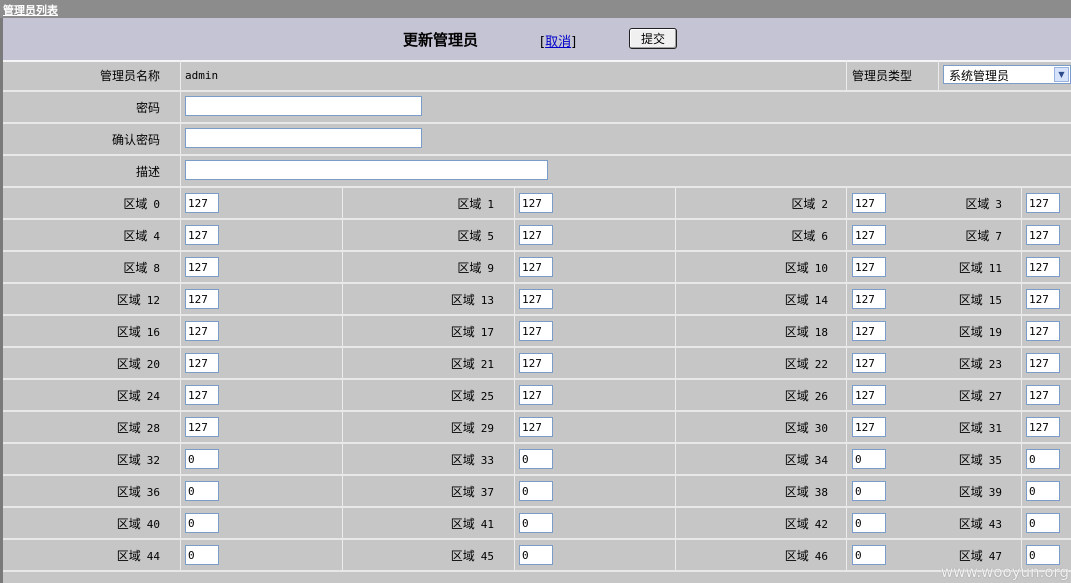 The height and width of the screenshot is (583, 1071). Describe the element at coordinates (882, 76) in the screenshot. I see `admin-type-label: 管理员类型` at that location.